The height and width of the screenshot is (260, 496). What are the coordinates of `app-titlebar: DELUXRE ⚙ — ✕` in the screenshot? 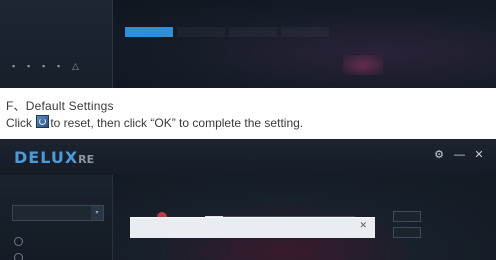 It's located at (248, 157).